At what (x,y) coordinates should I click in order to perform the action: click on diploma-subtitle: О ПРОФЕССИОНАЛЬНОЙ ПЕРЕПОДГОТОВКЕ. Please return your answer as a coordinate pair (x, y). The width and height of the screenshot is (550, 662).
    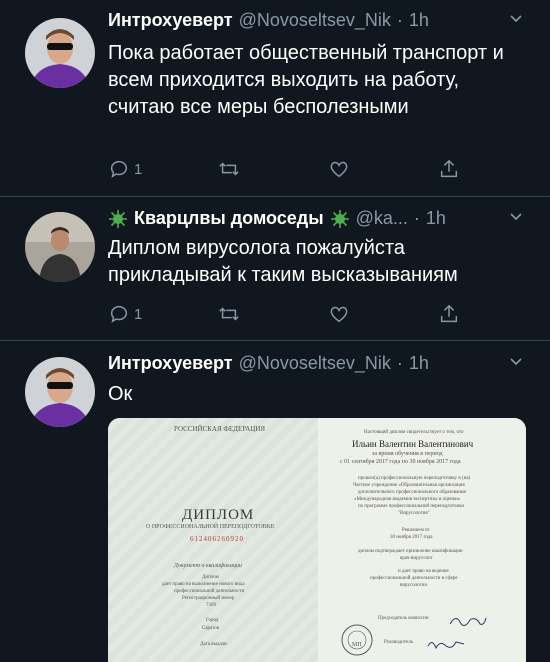
    Looking at the image, I should click on (210, 527).